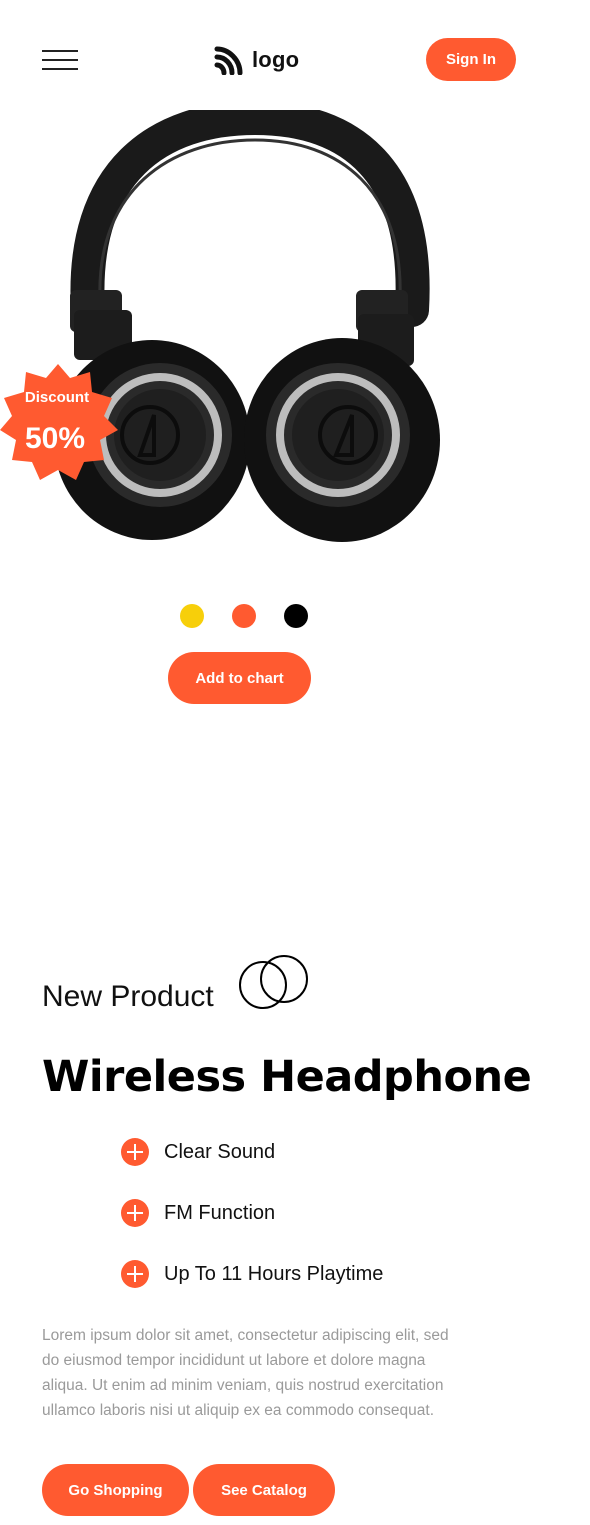  What do you see at coordinates (228, 60) in the screenshot?
I see `signal-waves-icon` at bounding box center [228, 60].